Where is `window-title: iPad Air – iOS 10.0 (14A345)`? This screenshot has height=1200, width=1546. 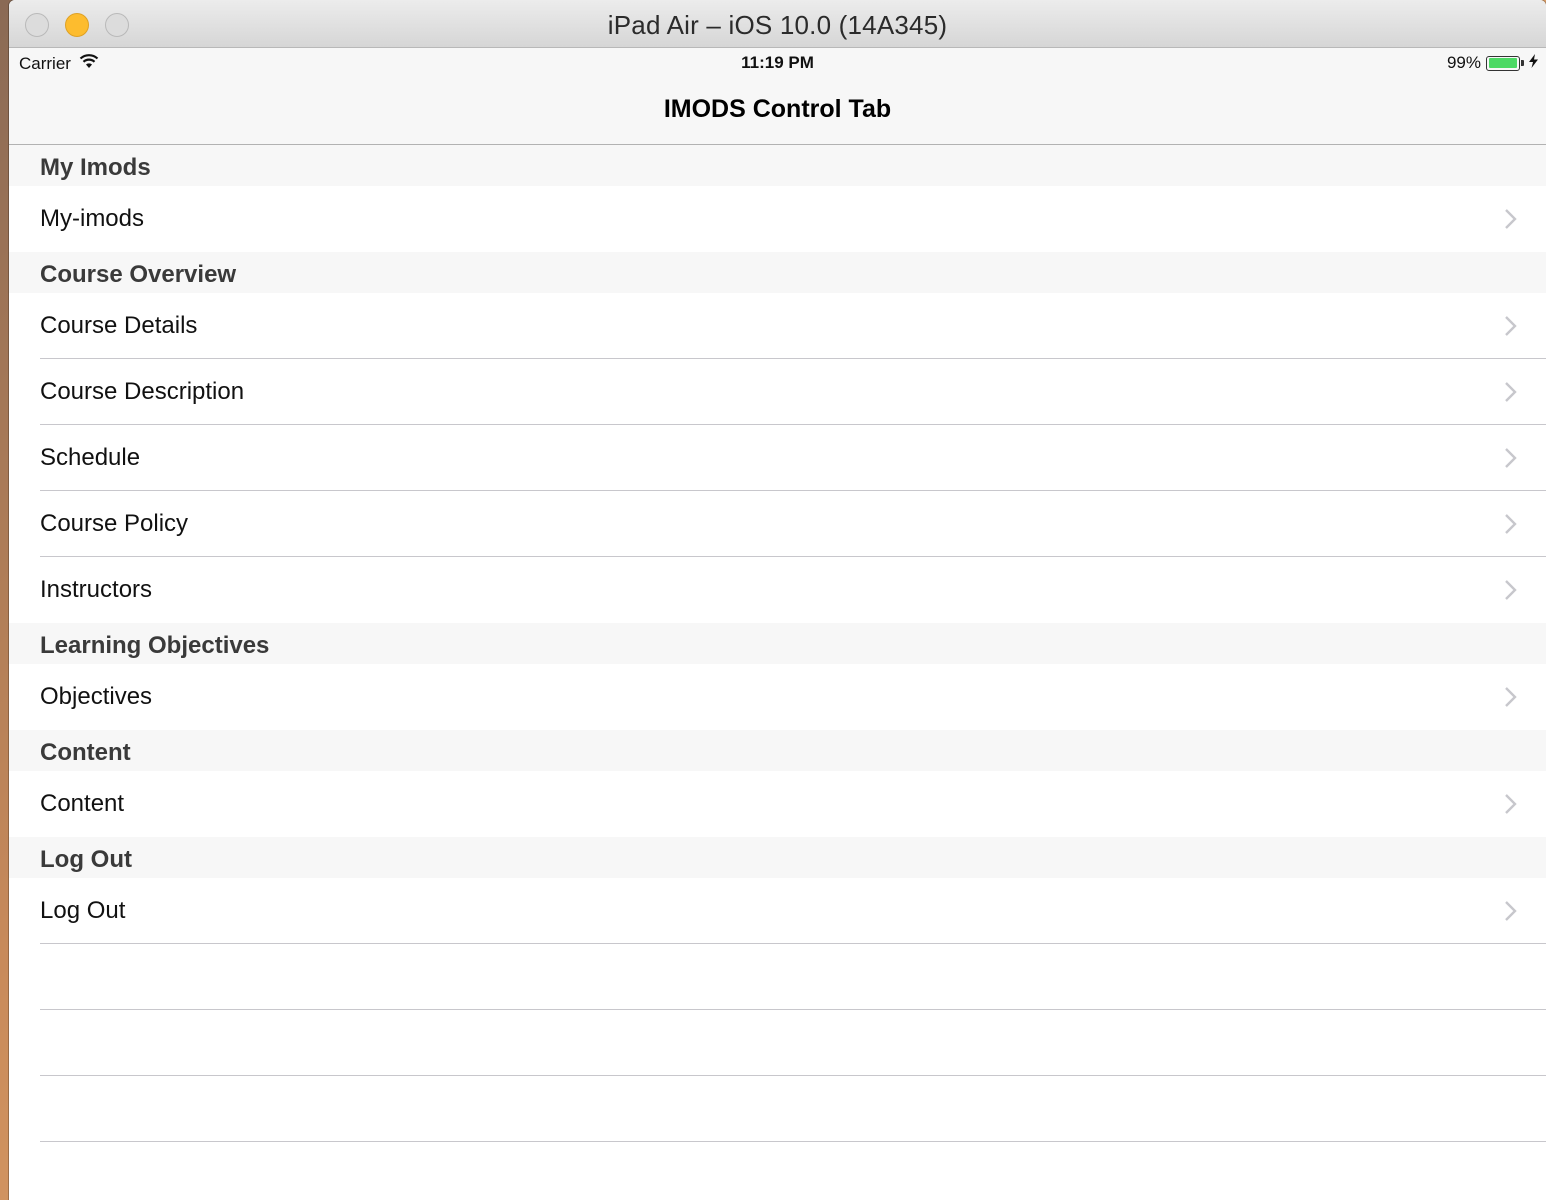
window-title: iPad Air – iOS 10.0 (14A345) is located at coordinates (777, 25).